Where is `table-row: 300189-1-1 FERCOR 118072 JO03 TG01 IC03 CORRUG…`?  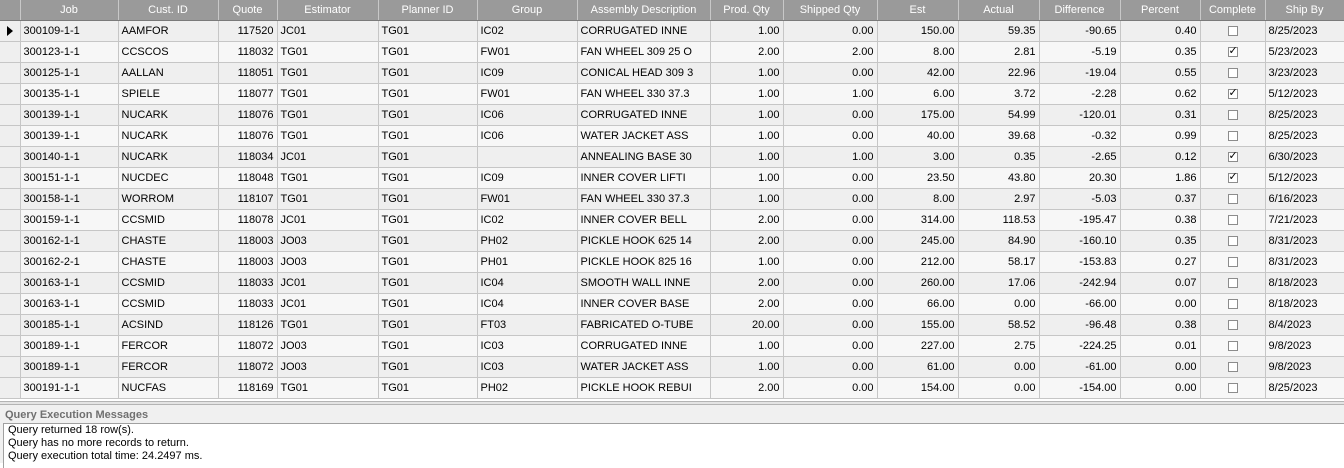 table-row: 300189-1-1 FERCOR 118072 JO03 TG01 IC03 CORRUG… is located at coordinates (672, 346).